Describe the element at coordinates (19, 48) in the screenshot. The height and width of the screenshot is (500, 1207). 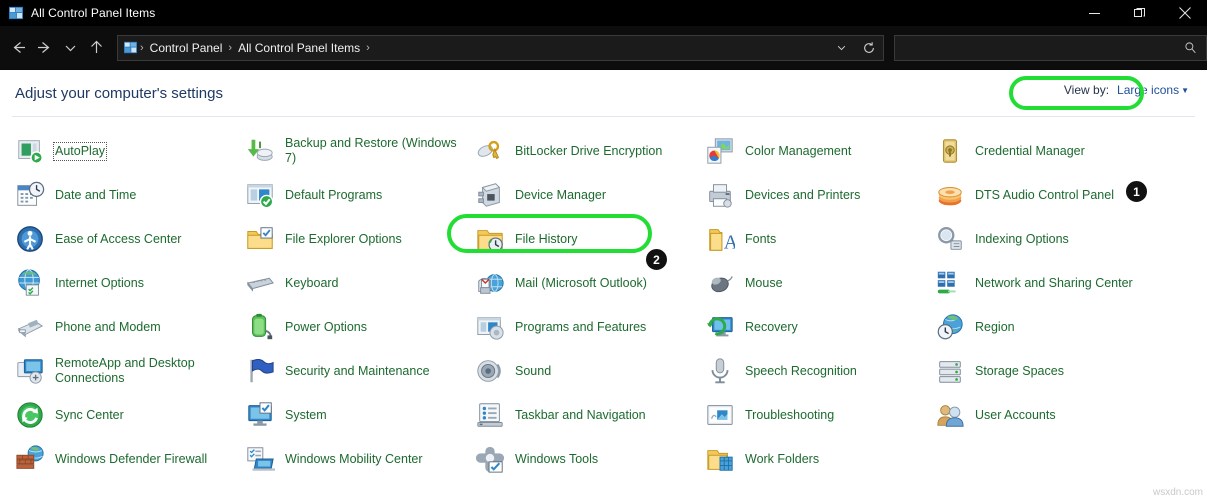
I see `back-button` at that location.